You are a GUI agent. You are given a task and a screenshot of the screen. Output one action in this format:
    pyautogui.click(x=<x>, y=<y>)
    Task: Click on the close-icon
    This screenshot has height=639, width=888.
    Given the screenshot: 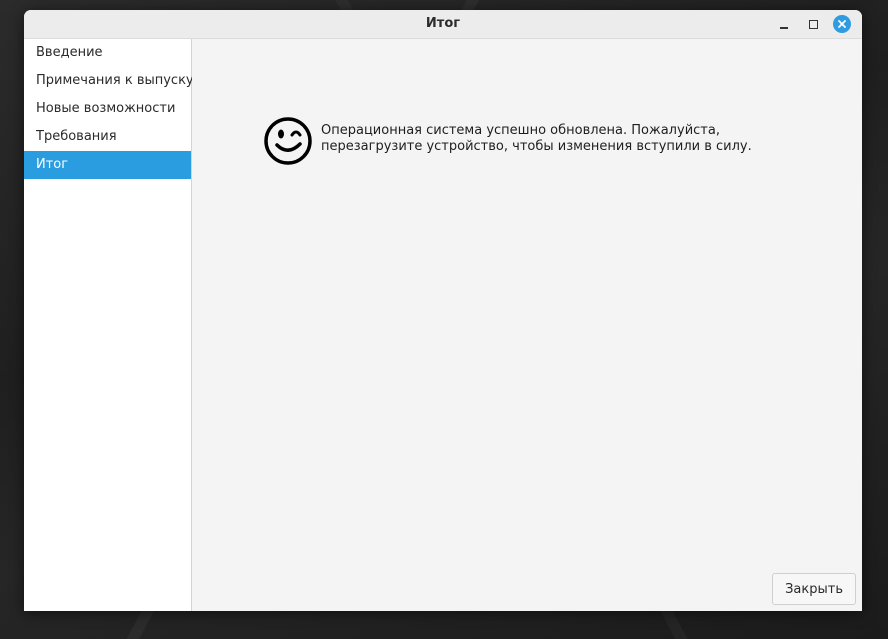 What is the action you would take?
    pyautogui.click(x=842, y=24)
    